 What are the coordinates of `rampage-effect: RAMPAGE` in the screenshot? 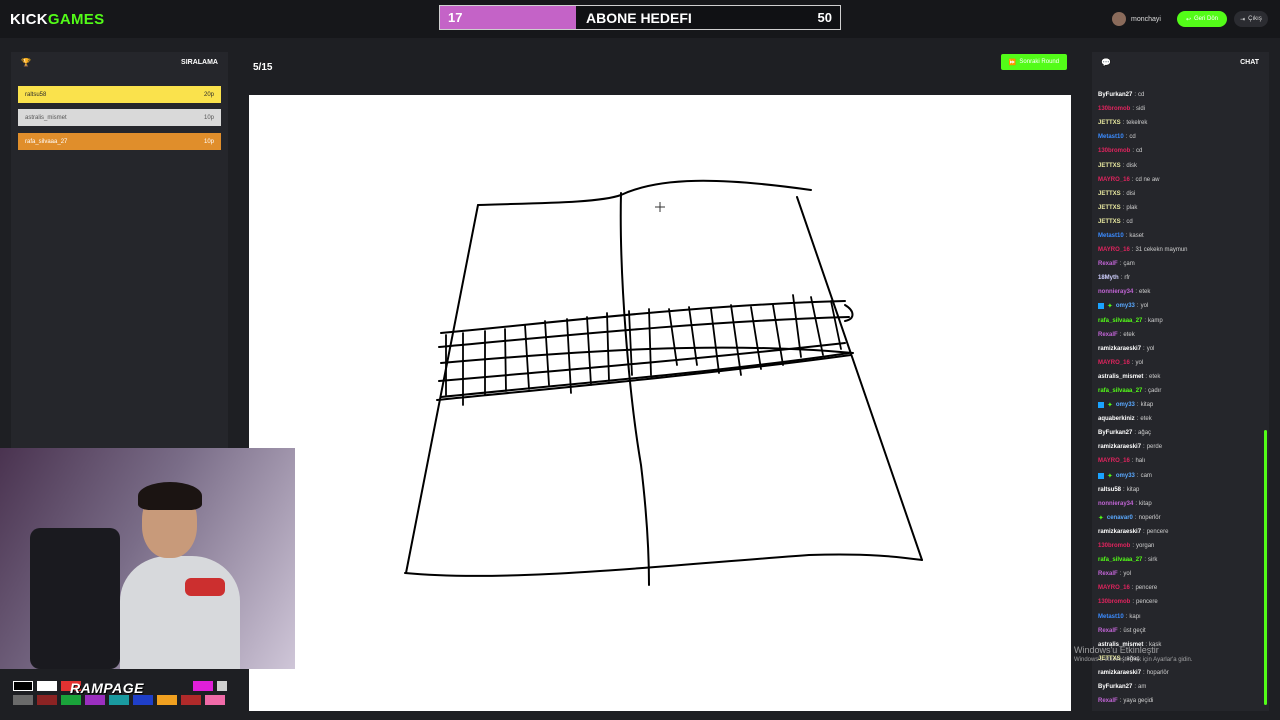 It's located at (107, 688).